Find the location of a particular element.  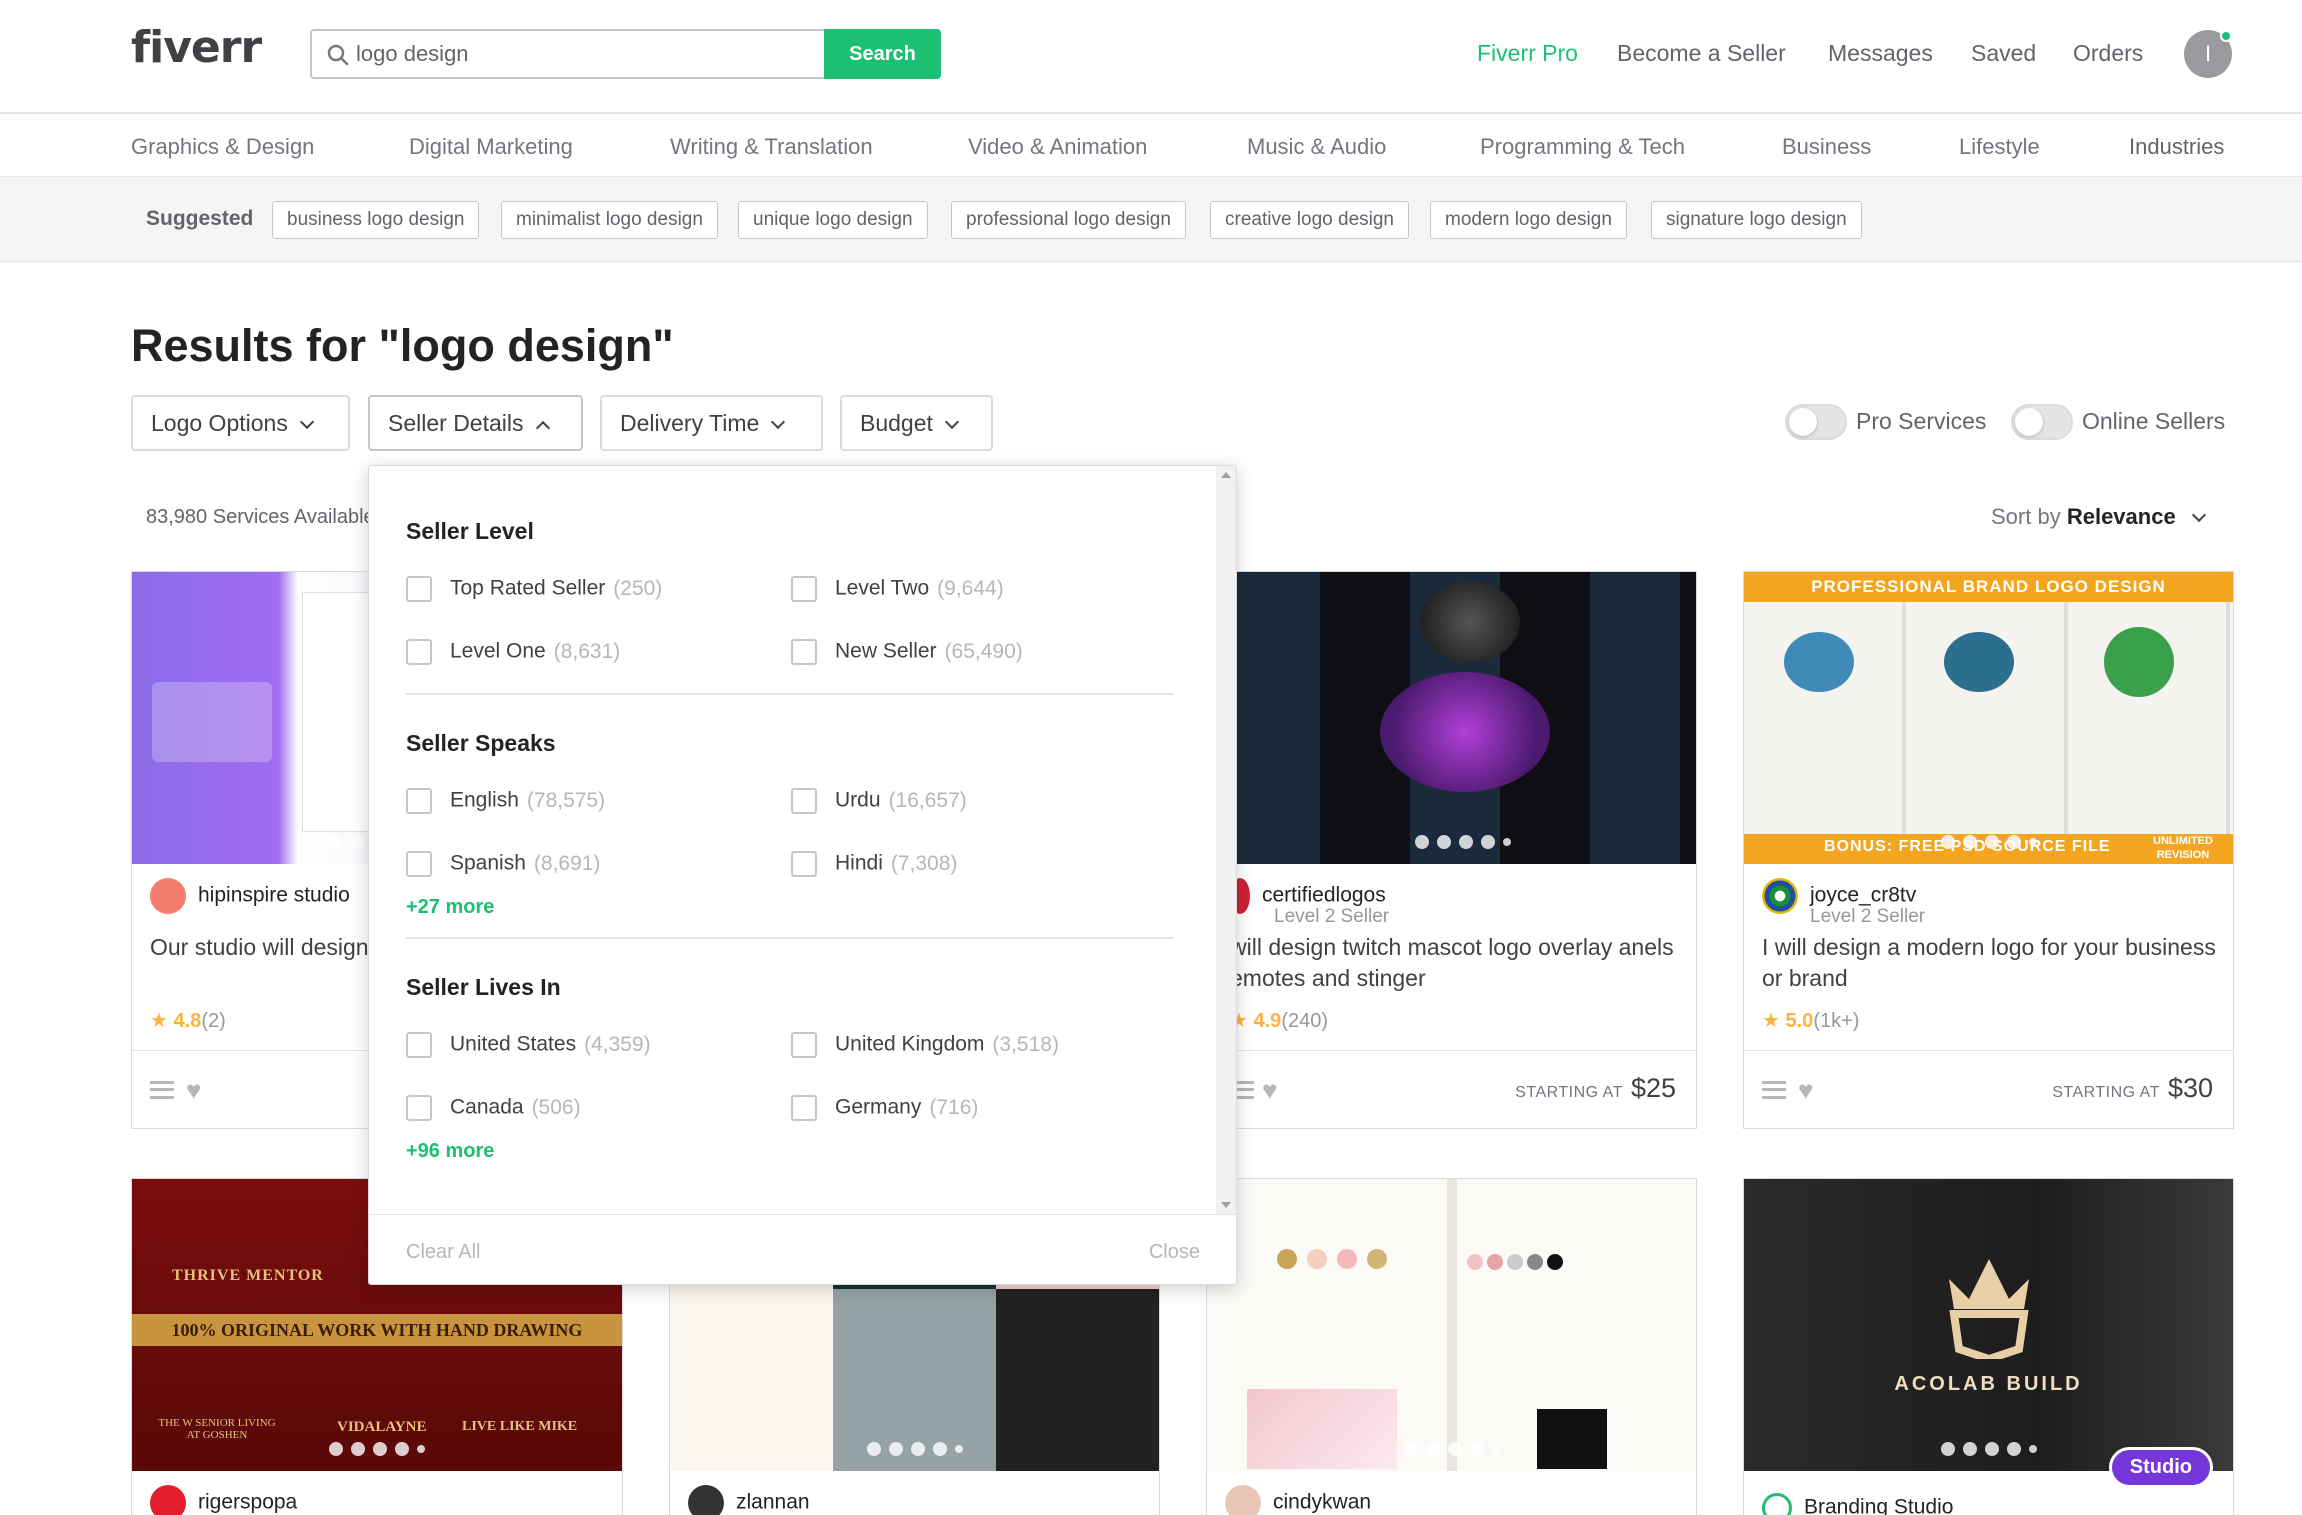

option-urdu: Urdu (16,657) is located at coordinates (879, 801).